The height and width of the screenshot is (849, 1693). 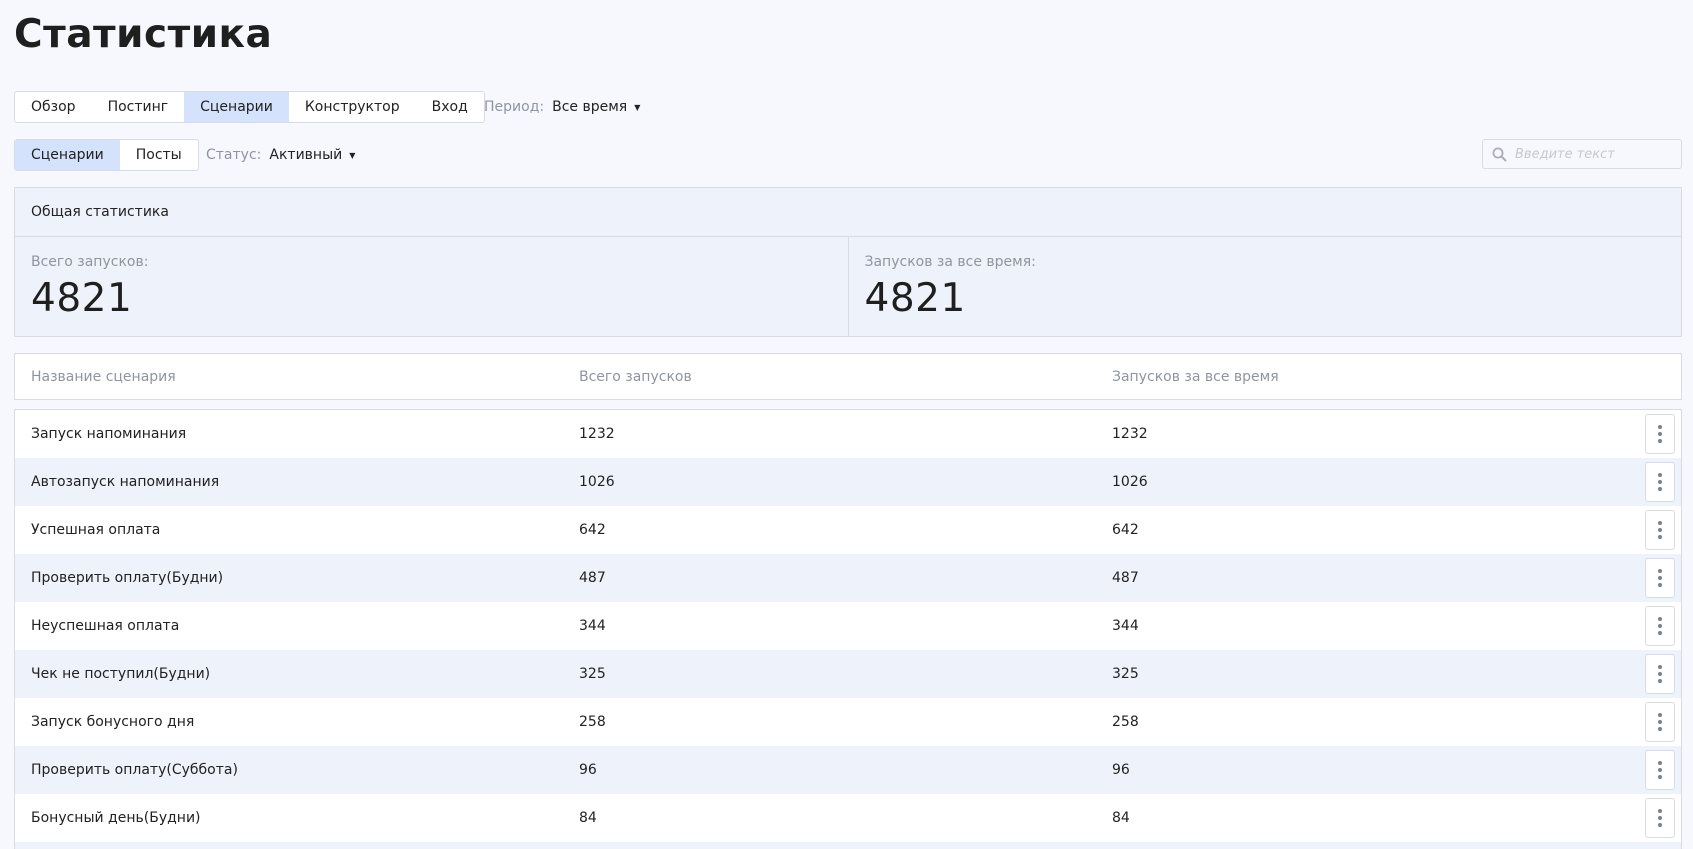 I want to click on cell-alltime: 344, so click(x=1125, y=626).